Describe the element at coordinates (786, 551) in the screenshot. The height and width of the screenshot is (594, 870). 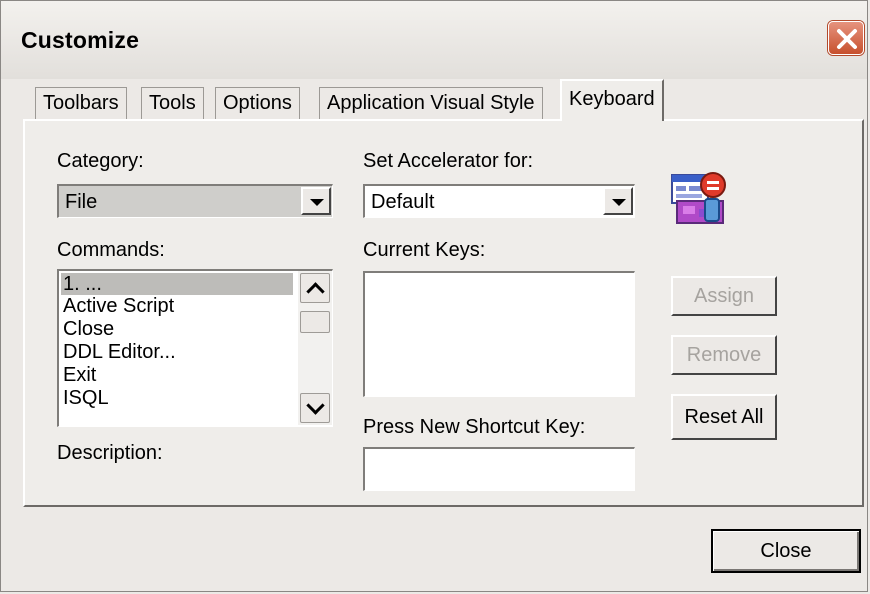
I see `close-button: Close` at that location.